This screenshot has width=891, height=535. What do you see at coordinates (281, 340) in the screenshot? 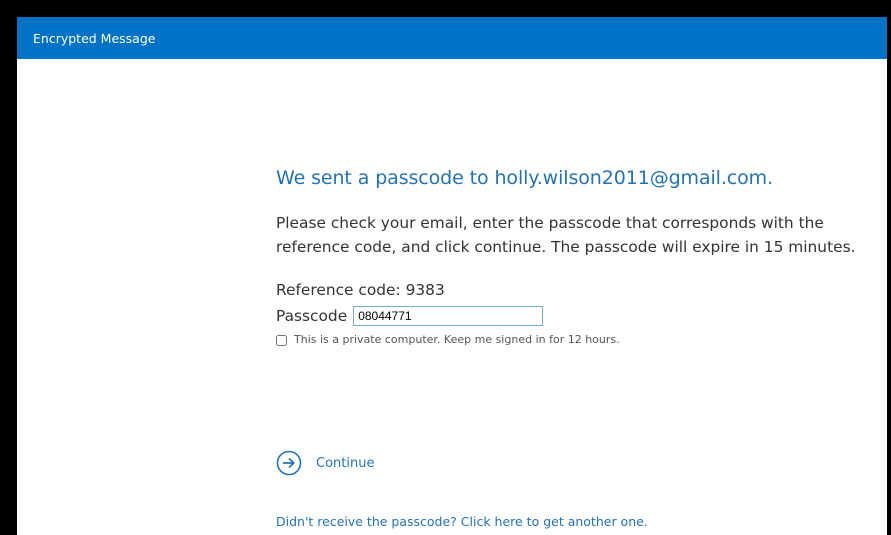
I see `keep-signed-in-checkbox` at bounding box center [281, 340].